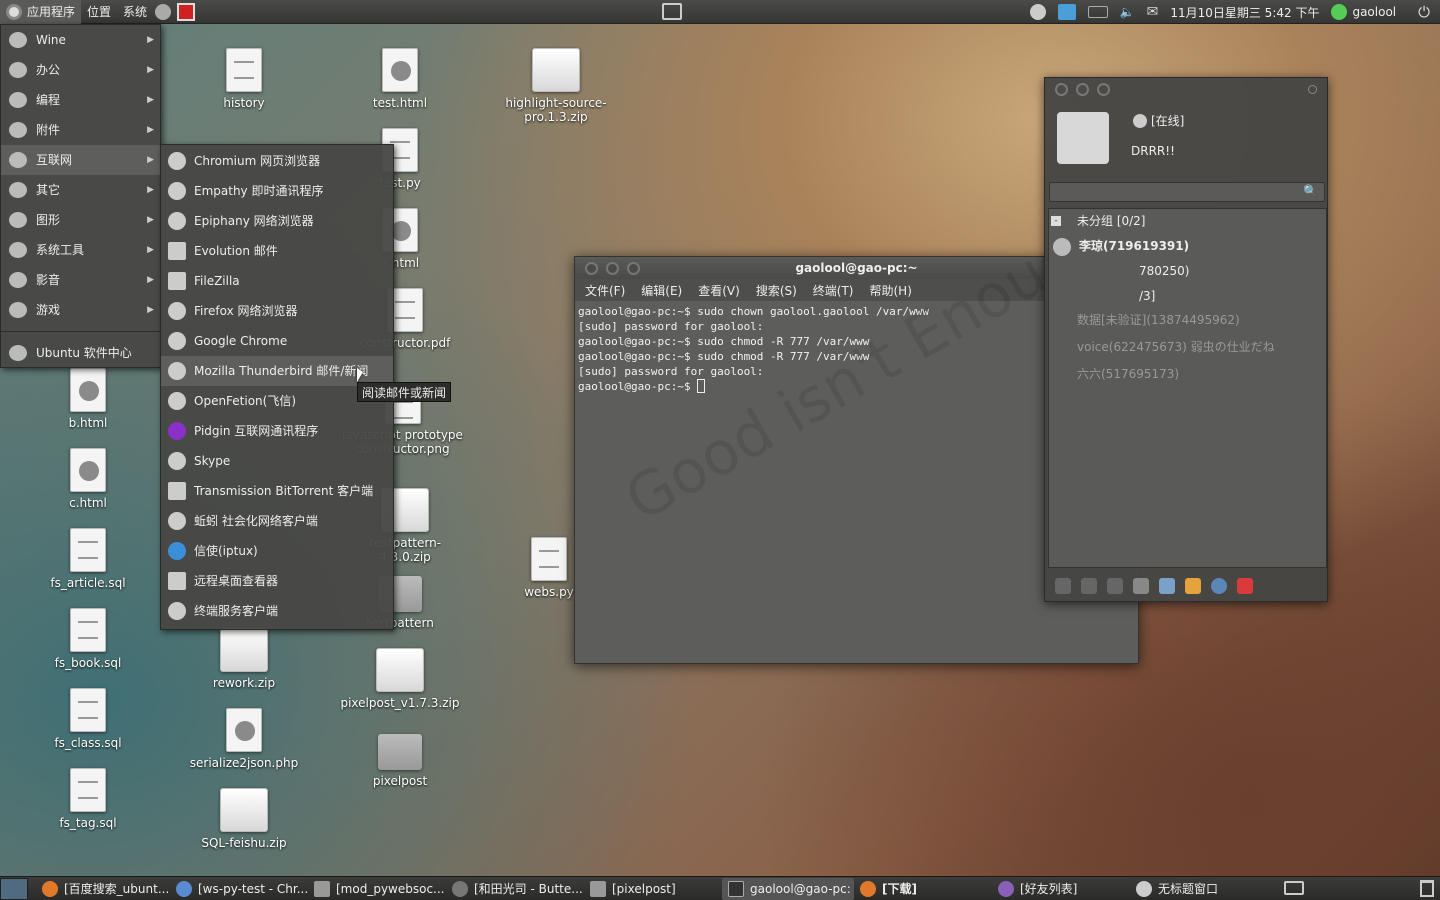 The image size is (1440, 900). What do you see at coordinates (1219, 586) in the screenshot?
I see `search-icon` at bounding box center [1219, 586].